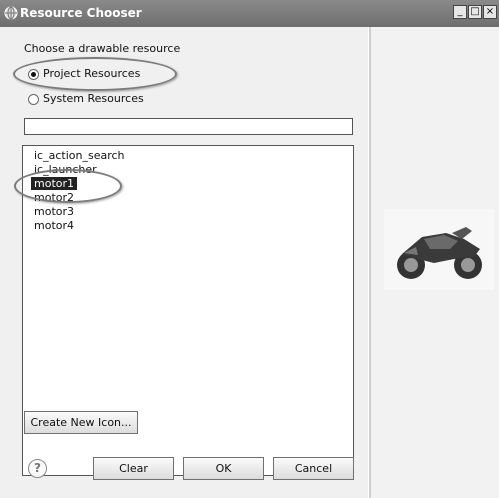 The width and height of the screenshot is (499, 498). I want to click on filter-input, so click(188, 126).